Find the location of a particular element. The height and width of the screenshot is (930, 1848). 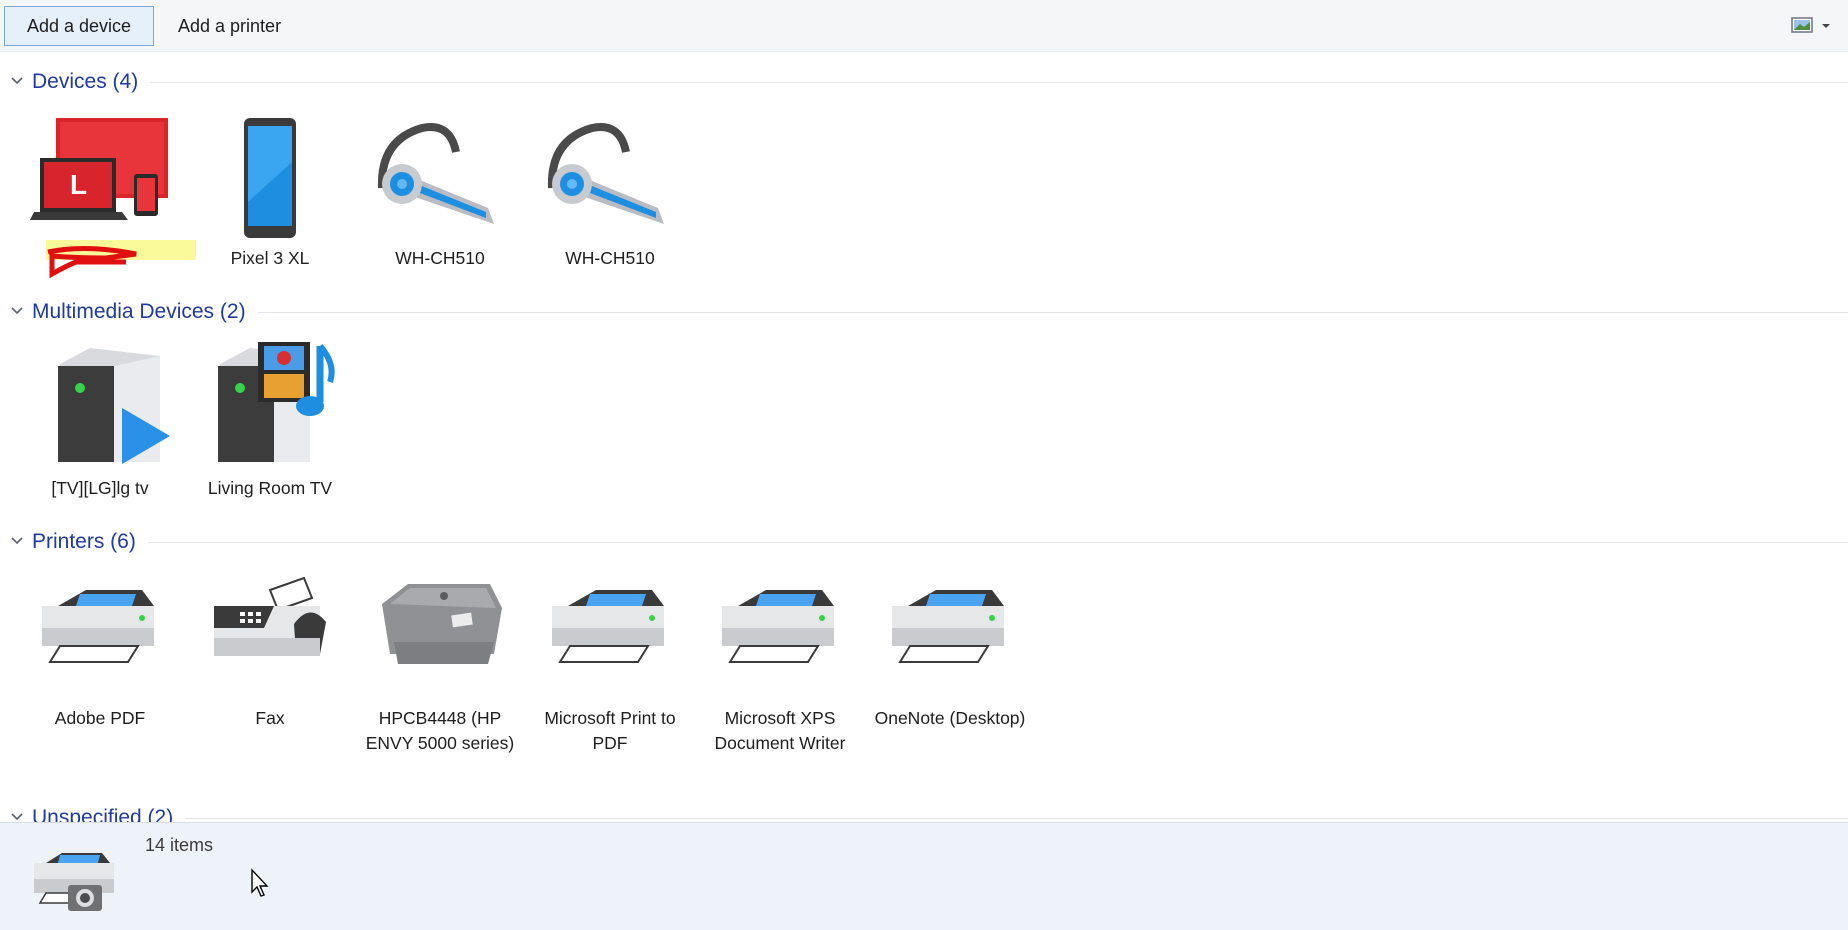

printer-item: Microsoft Print to PDF is located at coordinates (610, 664).